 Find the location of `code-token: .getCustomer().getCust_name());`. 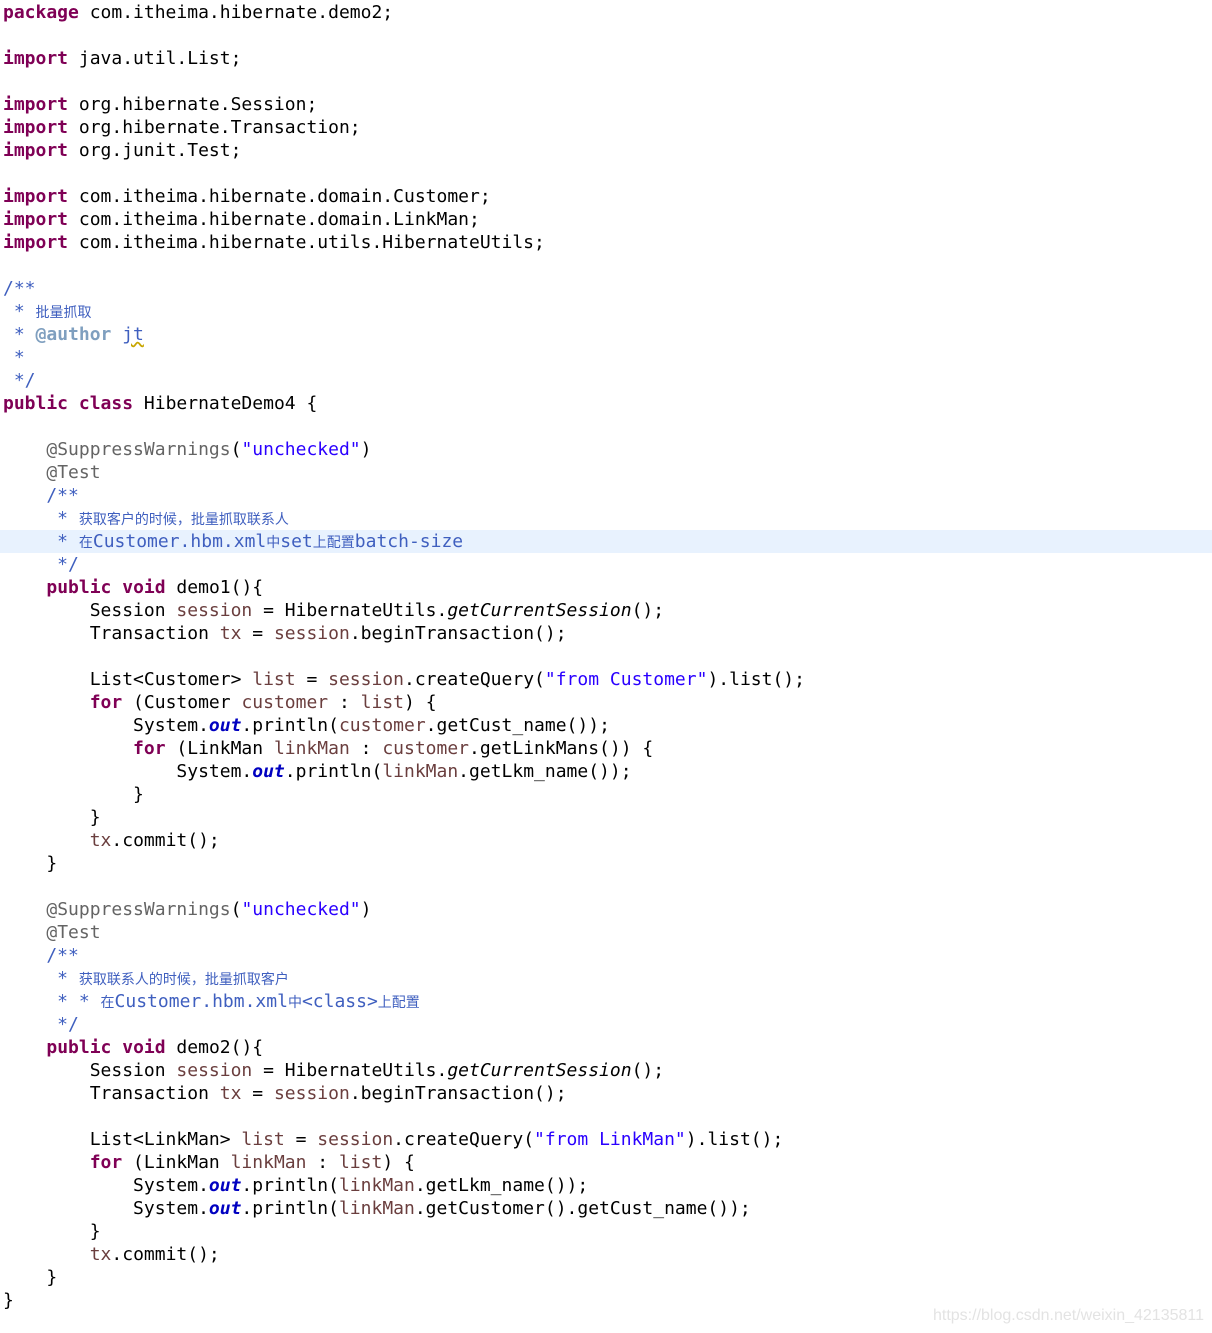

code-token: .getCustomer().getCust_name()); is located at coordinates (582, 1208).